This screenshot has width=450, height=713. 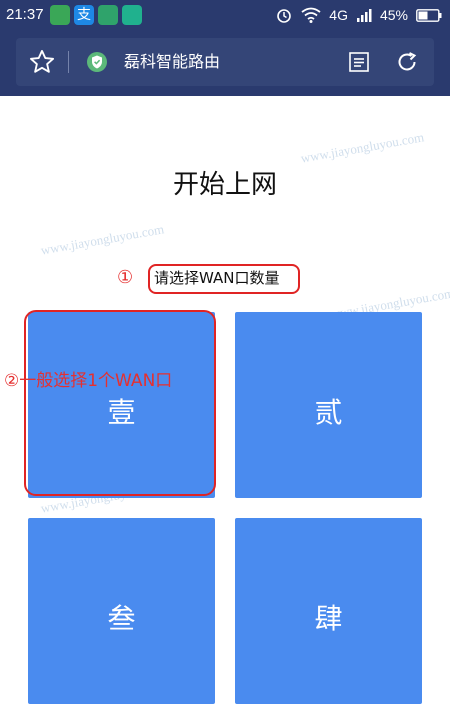 What do you see at coordinates (84, 15) in the screenshot?
I see `alipay-icon: 支` at bounding box center [84, 15].